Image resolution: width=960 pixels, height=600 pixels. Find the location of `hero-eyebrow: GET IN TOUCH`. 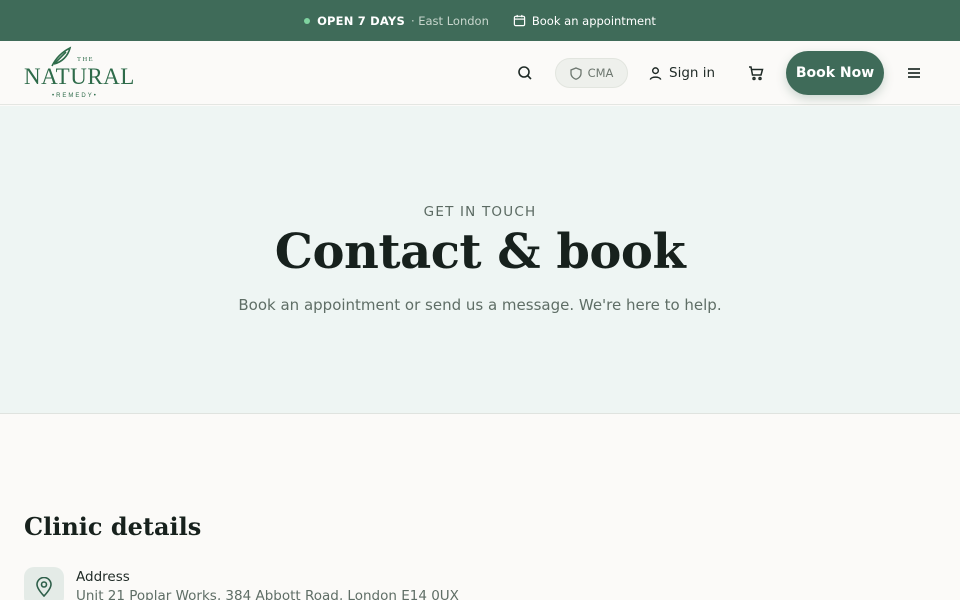

hero-eyebrow: GET IN TOUCH is located at coordinates (480, 212).